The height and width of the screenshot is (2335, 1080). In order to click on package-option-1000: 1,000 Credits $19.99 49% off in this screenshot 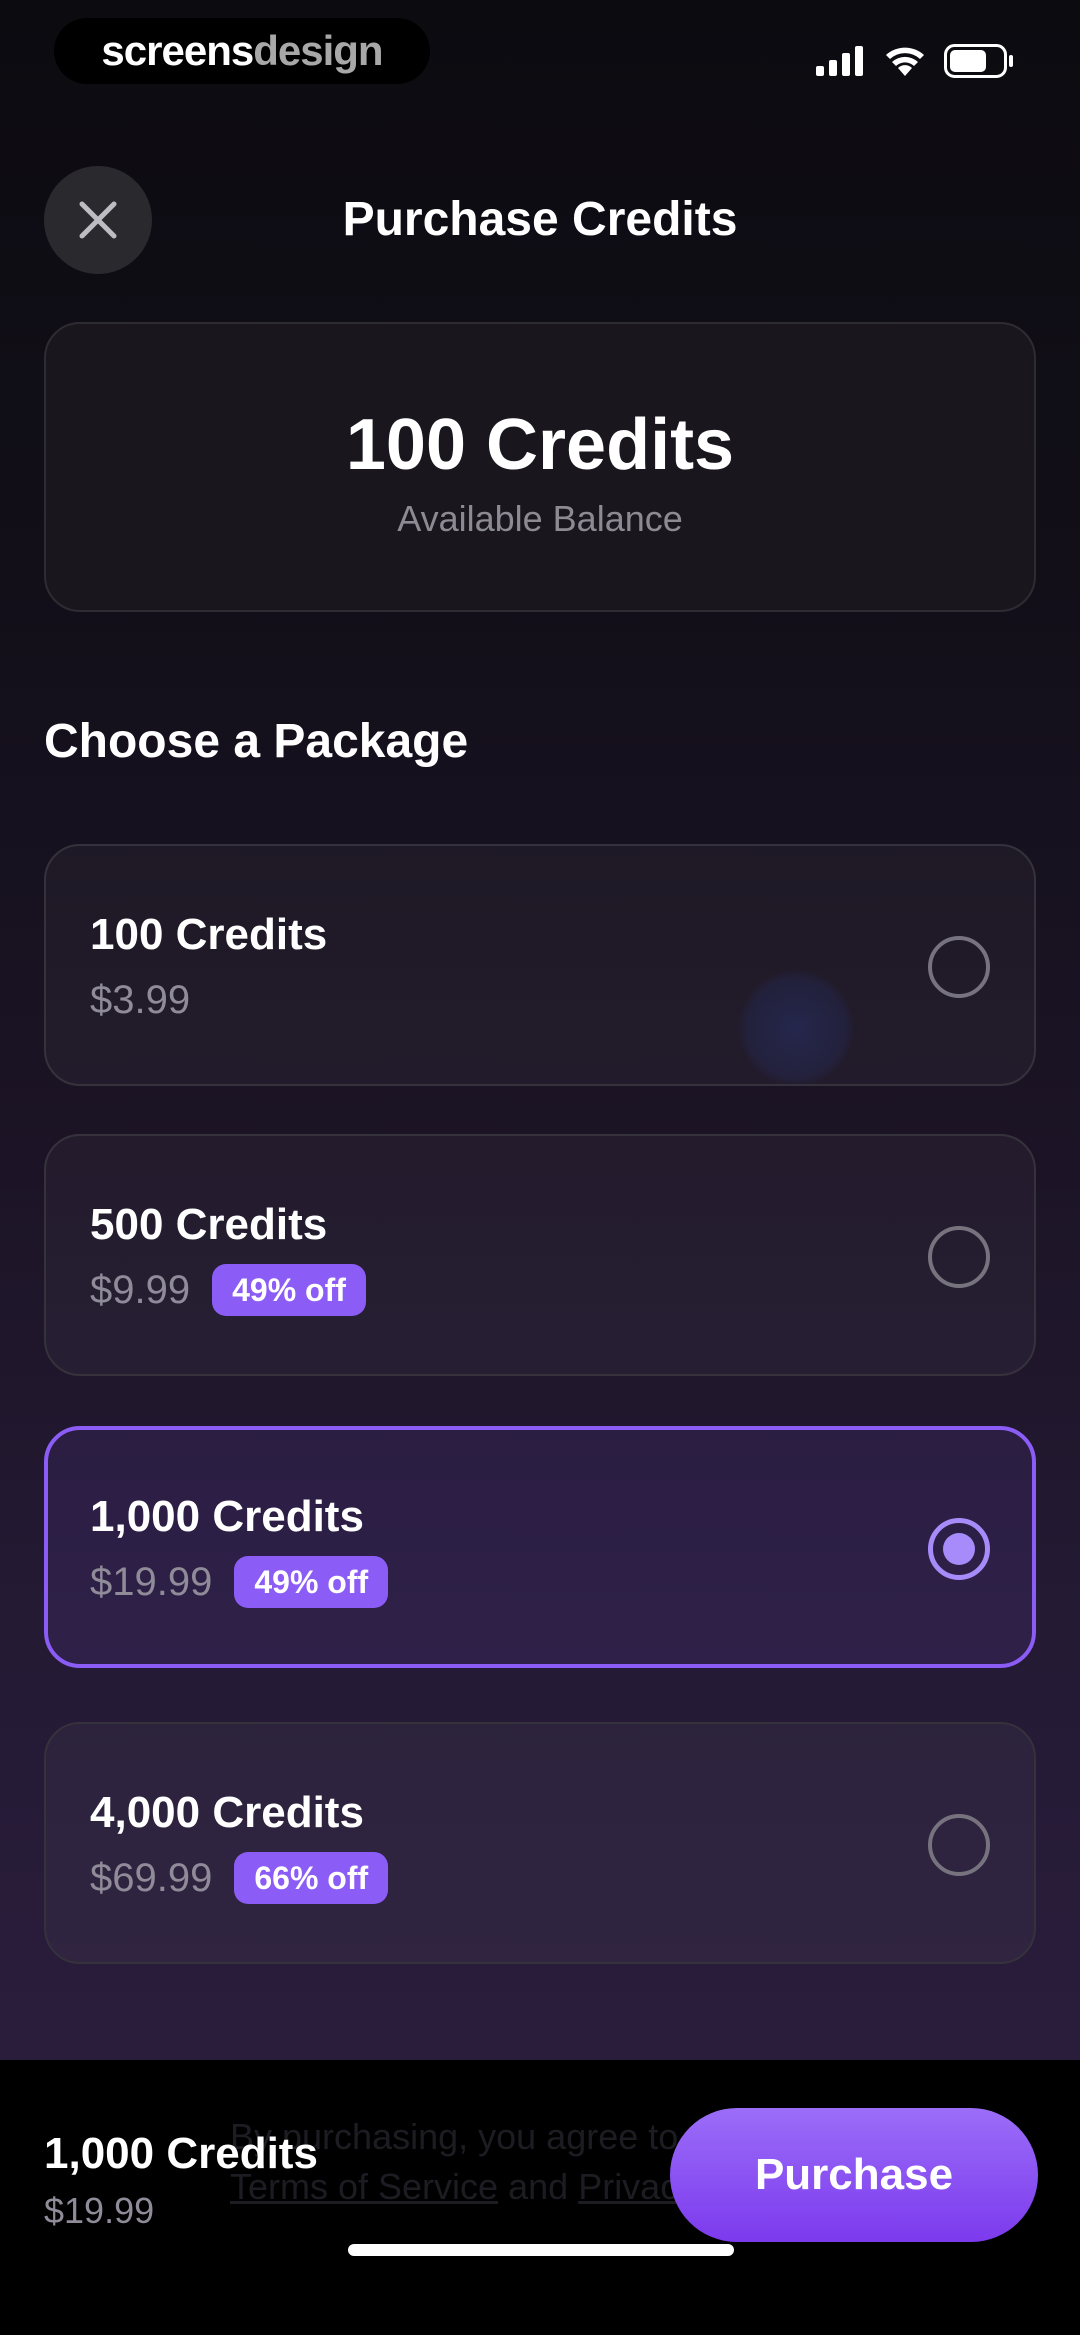, I will do `click(540, 1547)`.